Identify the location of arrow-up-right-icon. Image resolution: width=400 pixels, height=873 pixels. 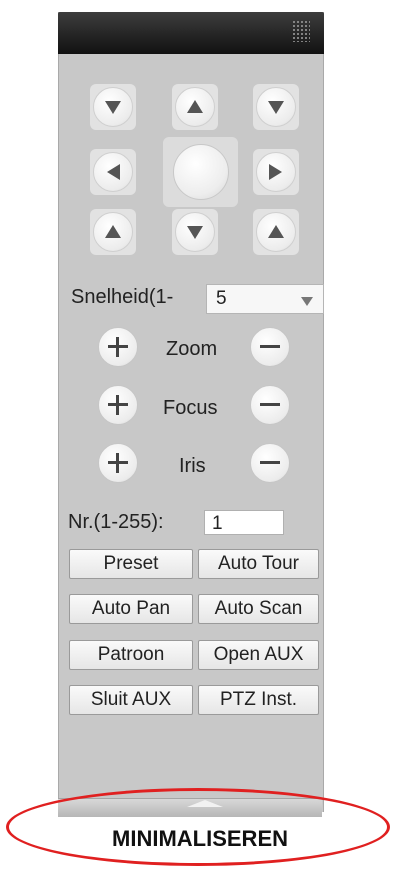
(276, 107).